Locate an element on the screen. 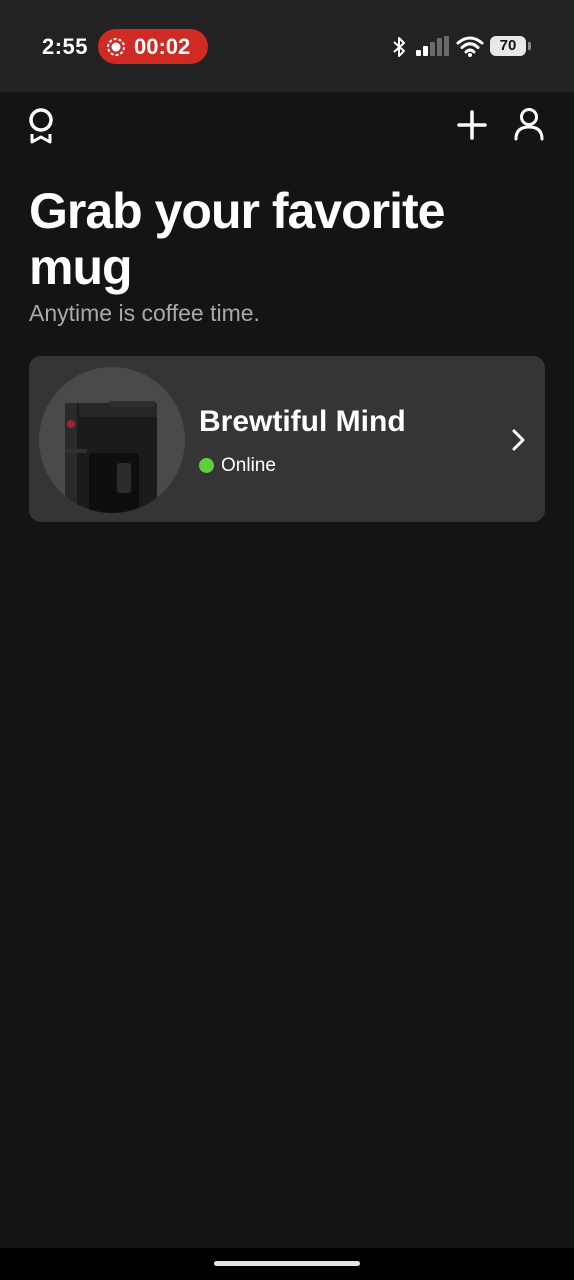 The image size is (574, 1280). home-indicator is located at coordinates (287, 1263).